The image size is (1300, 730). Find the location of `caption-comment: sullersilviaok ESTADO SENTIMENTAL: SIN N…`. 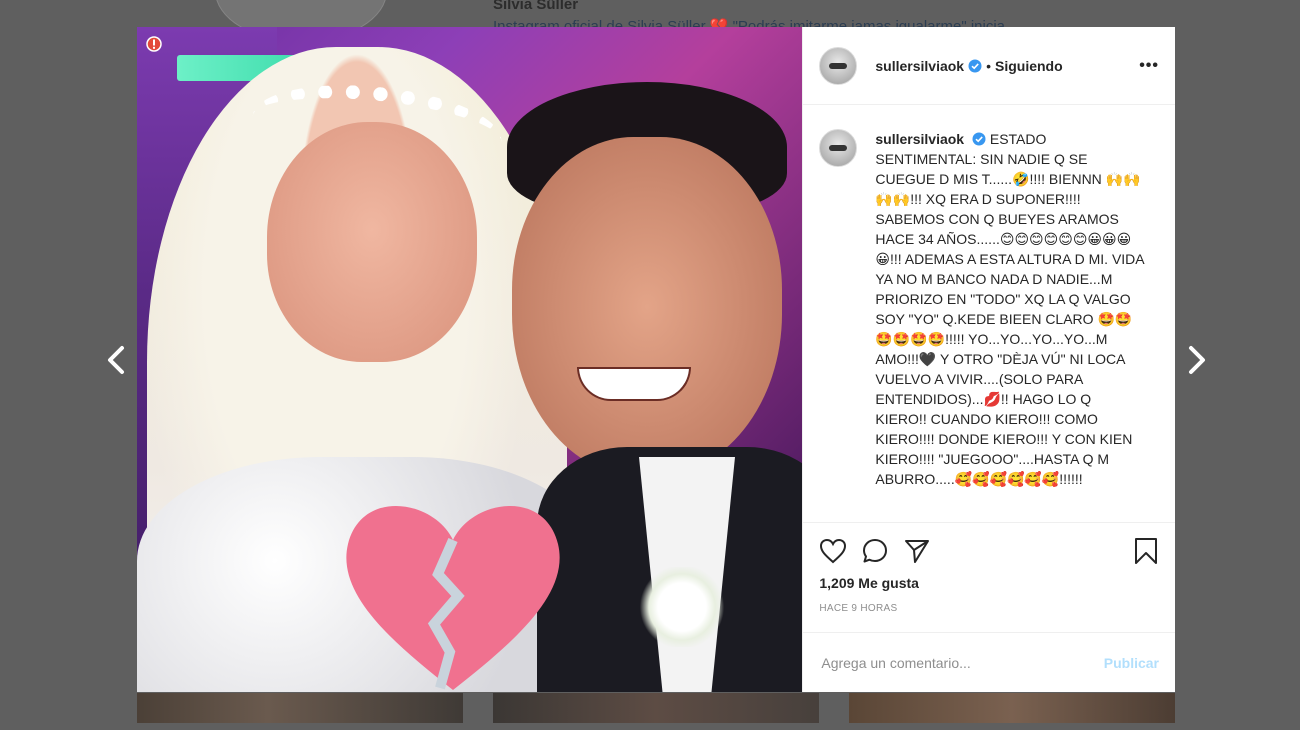

caption-comment: sullersilviaok ESTADO SENTIMENTAL: SIN N… is located at coordinates (1010, 325).